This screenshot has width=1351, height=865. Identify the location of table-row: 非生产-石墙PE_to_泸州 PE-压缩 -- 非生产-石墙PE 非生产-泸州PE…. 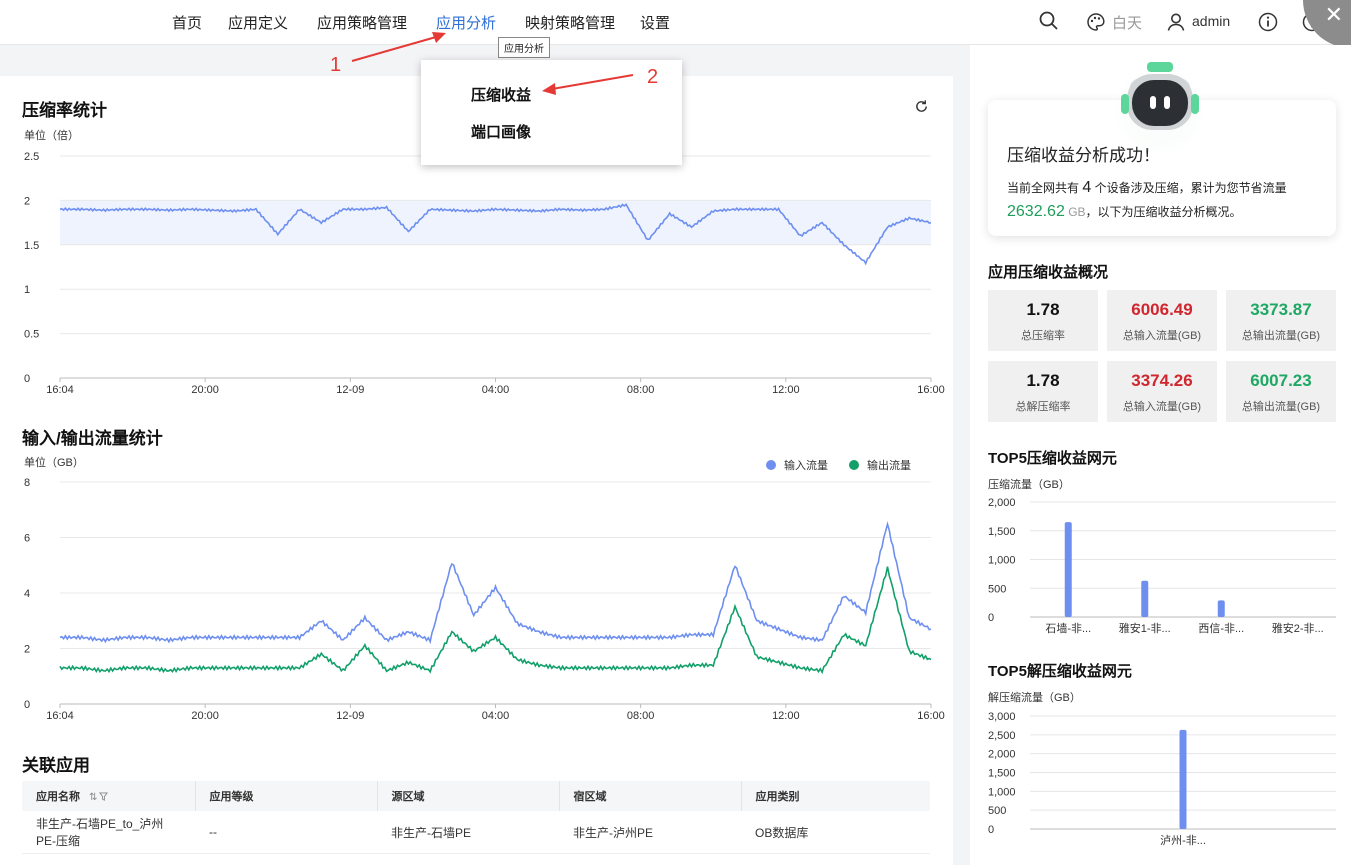
(476, 832).